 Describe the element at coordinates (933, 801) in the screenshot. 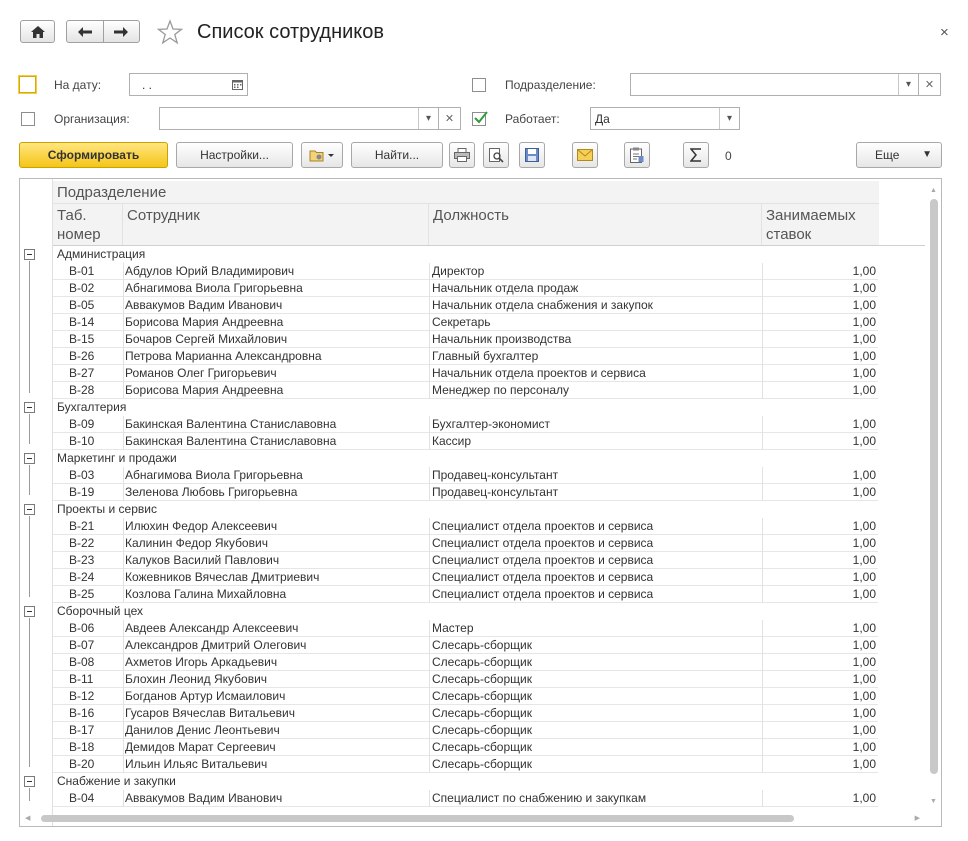

I see `scroll-down-icon: ▼` at that location.